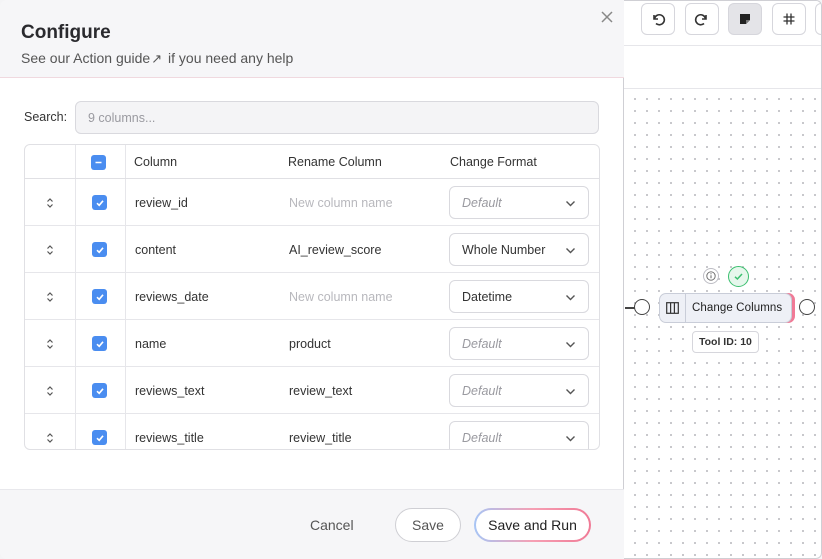 The width and height of the screenshot is (822, 559). I want to click on rename-input: product, so click(310, 343).